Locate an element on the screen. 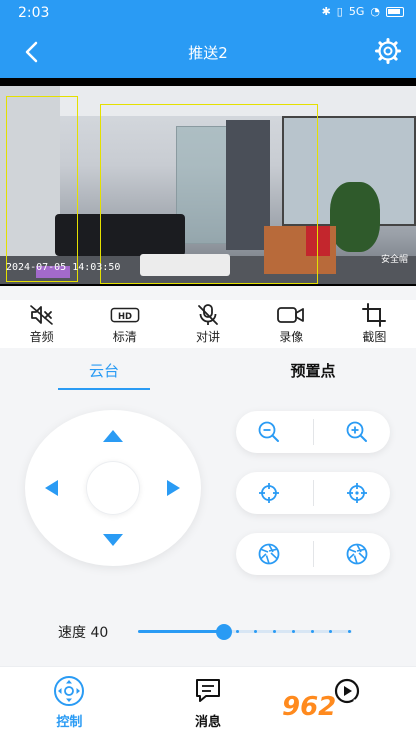 This screenshot has height=744, width=416. app-header: 2:03 ✱ ▯ 5G ◔ 推送2 is located at coordinates (208, 39).